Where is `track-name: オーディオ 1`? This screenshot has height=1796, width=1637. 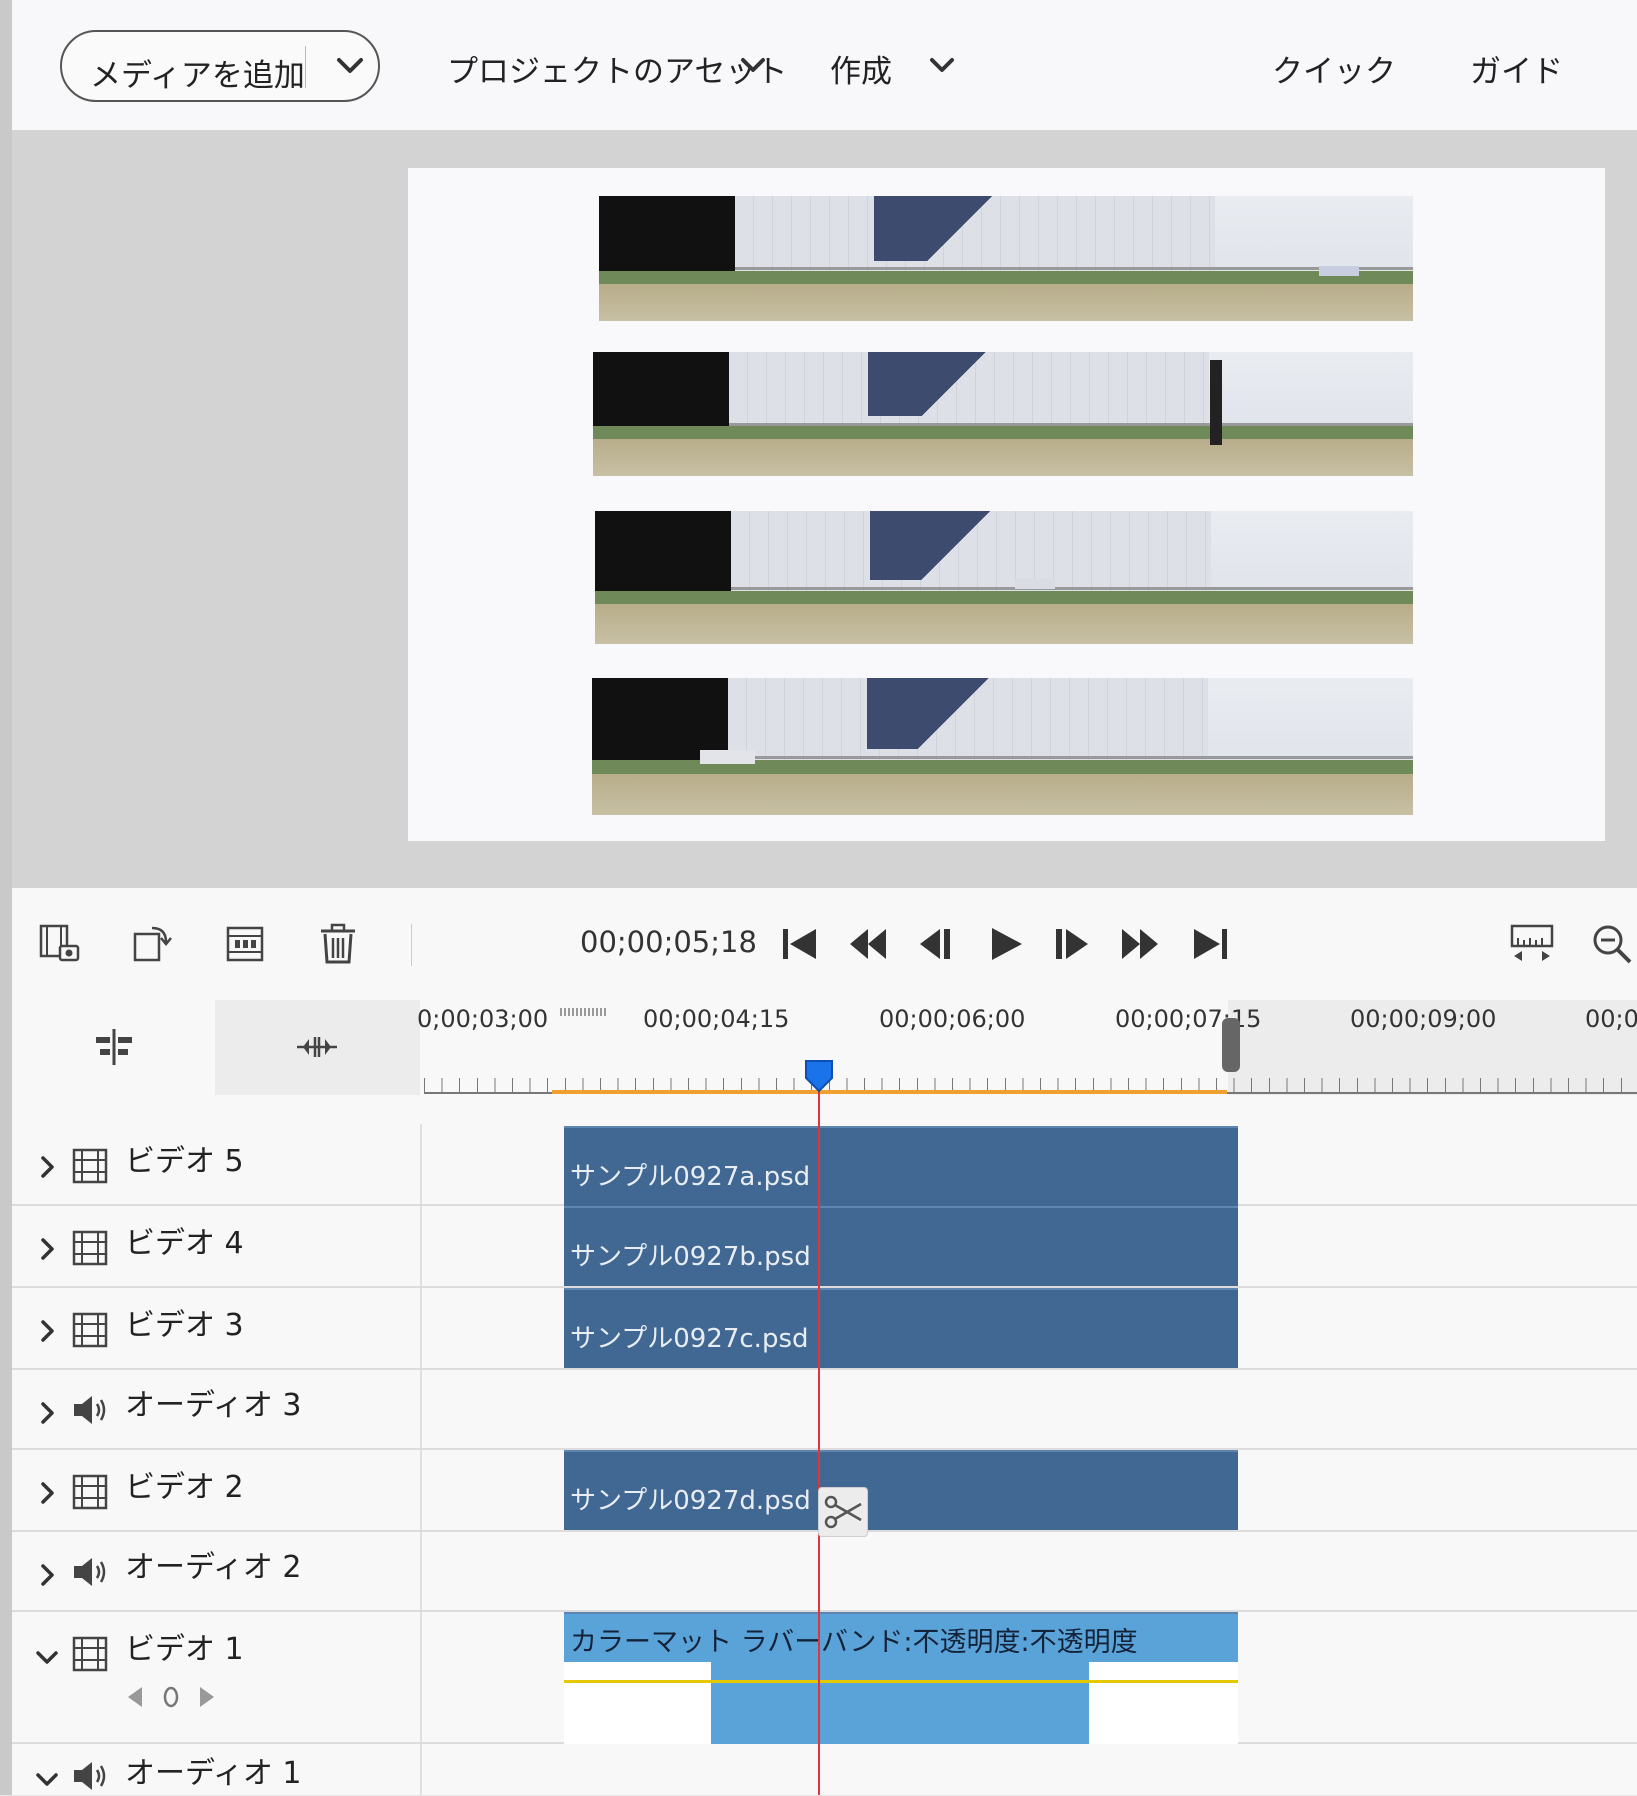 track-name: オーディオ 1 is located at coordinates (213, 1770).